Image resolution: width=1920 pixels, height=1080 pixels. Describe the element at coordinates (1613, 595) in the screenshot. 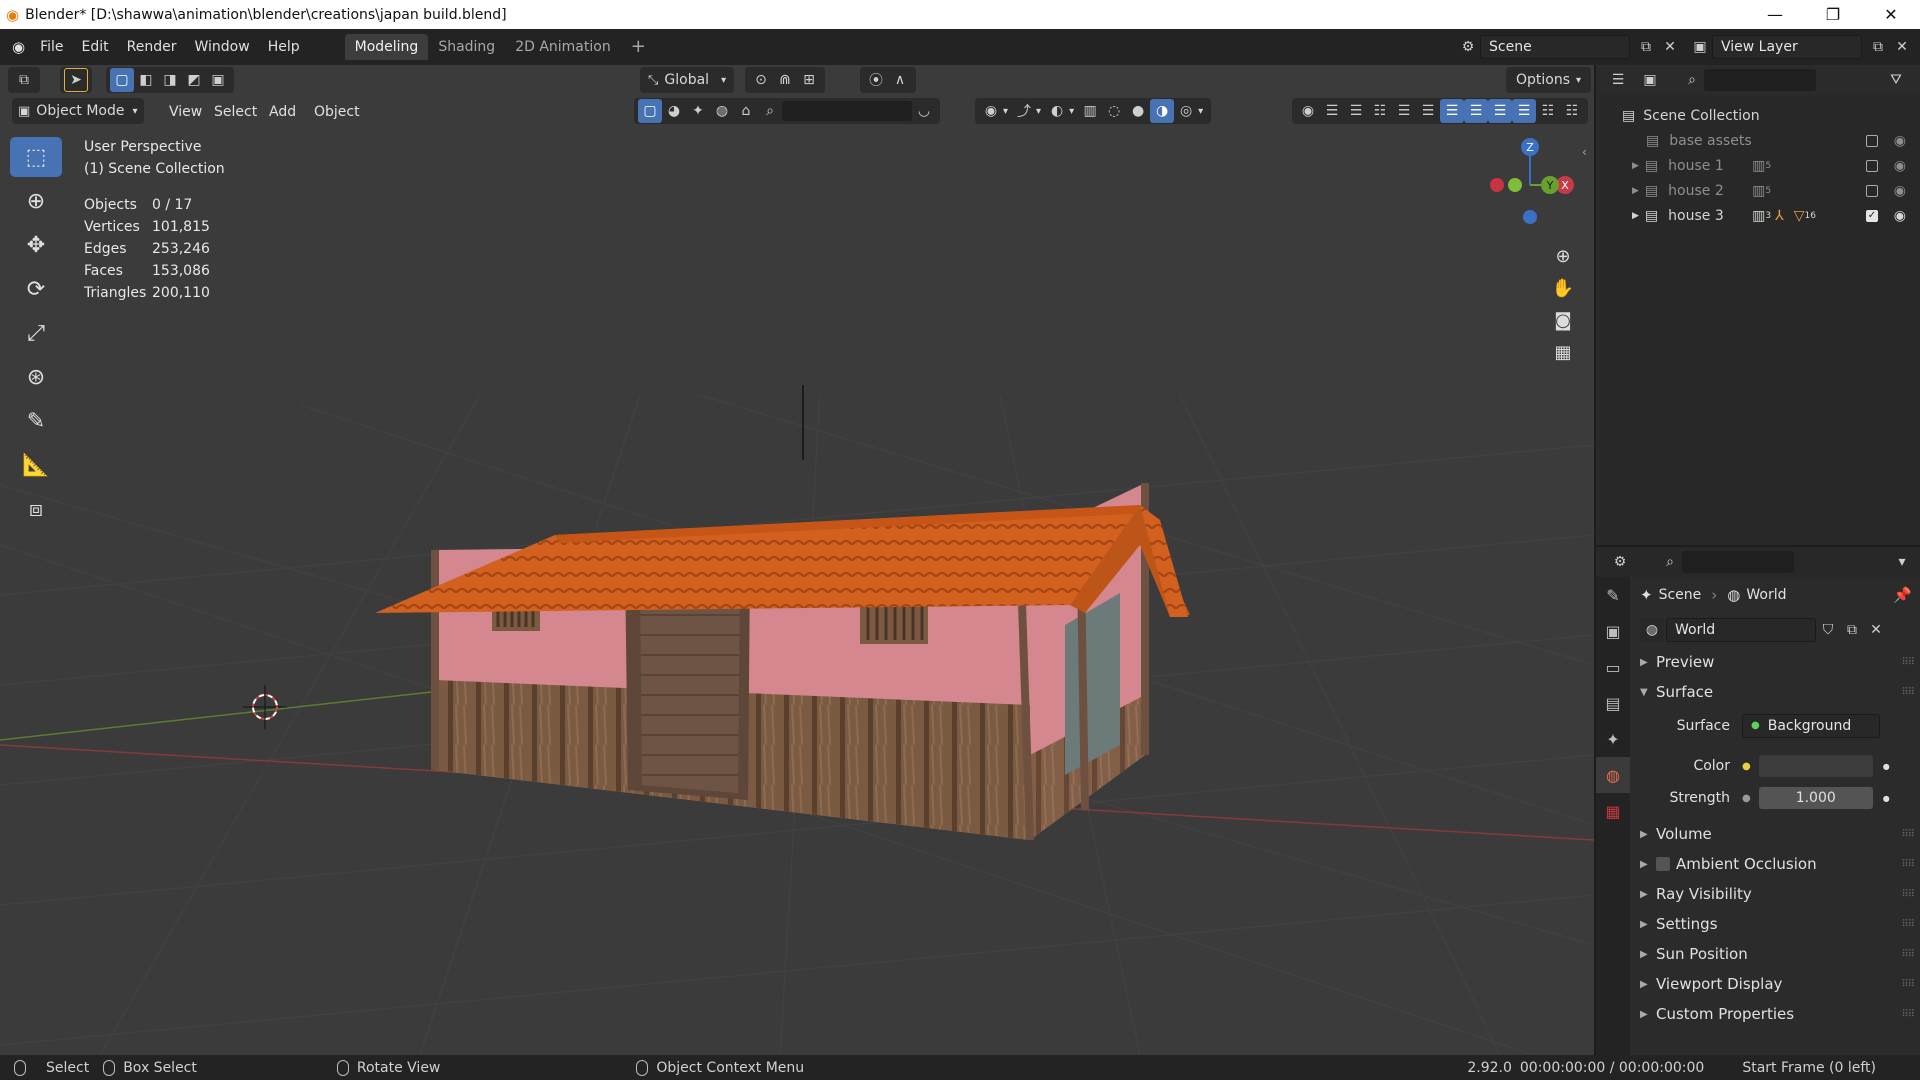

I see `tool-tab-icon: ✎` at that location.